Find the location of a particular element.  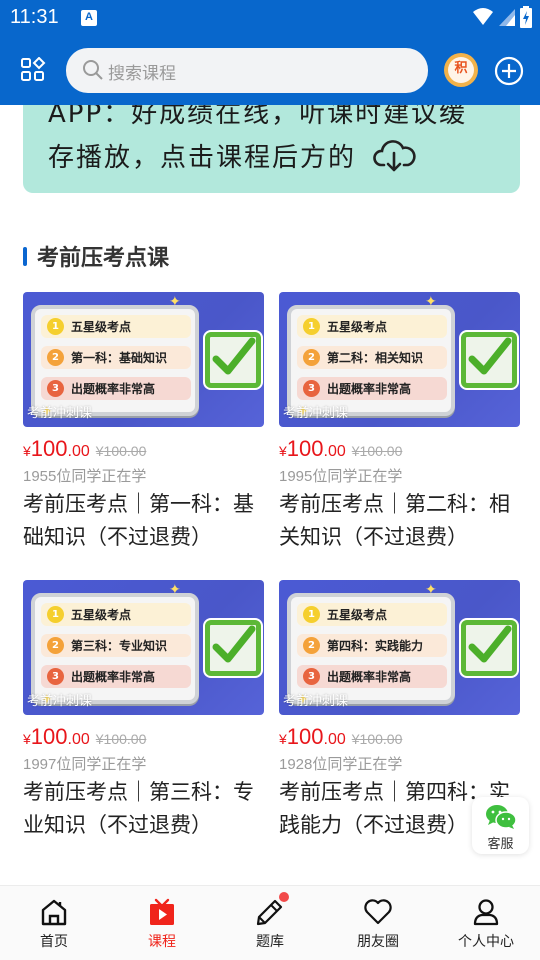

notice-banner: APP：好成绩在线，听课时建议缓 存播放，点击课程后方的 is located at coordinates (271, 149).